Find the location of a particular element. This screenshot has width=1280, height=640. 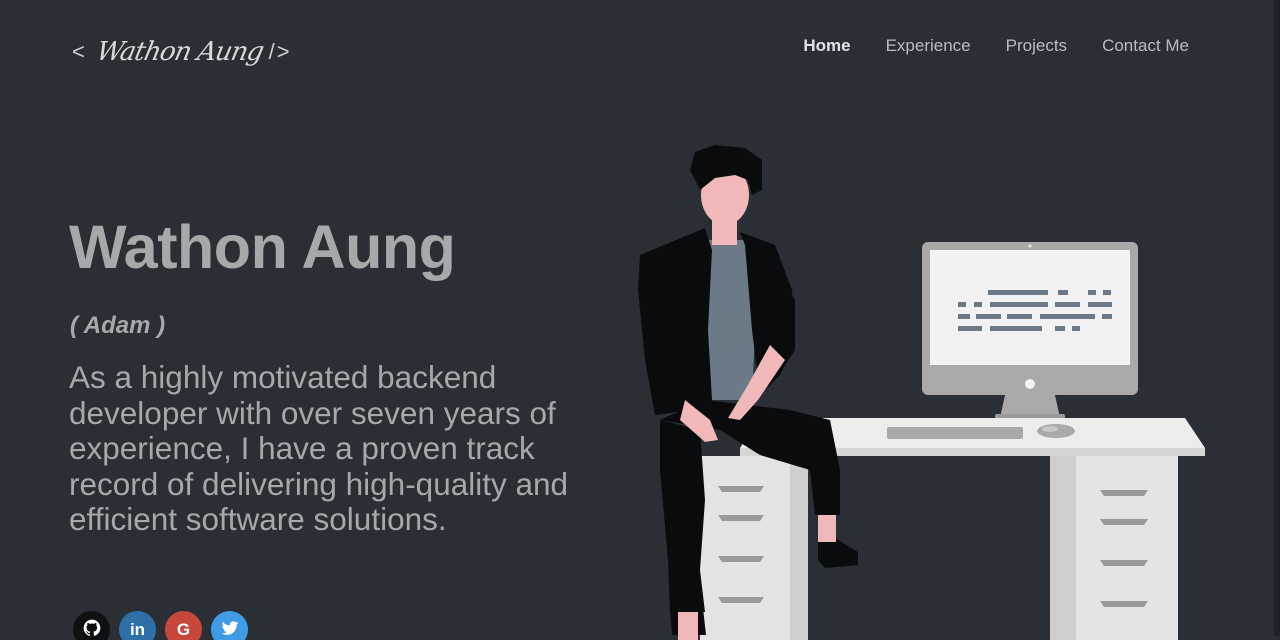

main-nav: Home Experience Projects Contact Me is located at coordinates (996, 46).